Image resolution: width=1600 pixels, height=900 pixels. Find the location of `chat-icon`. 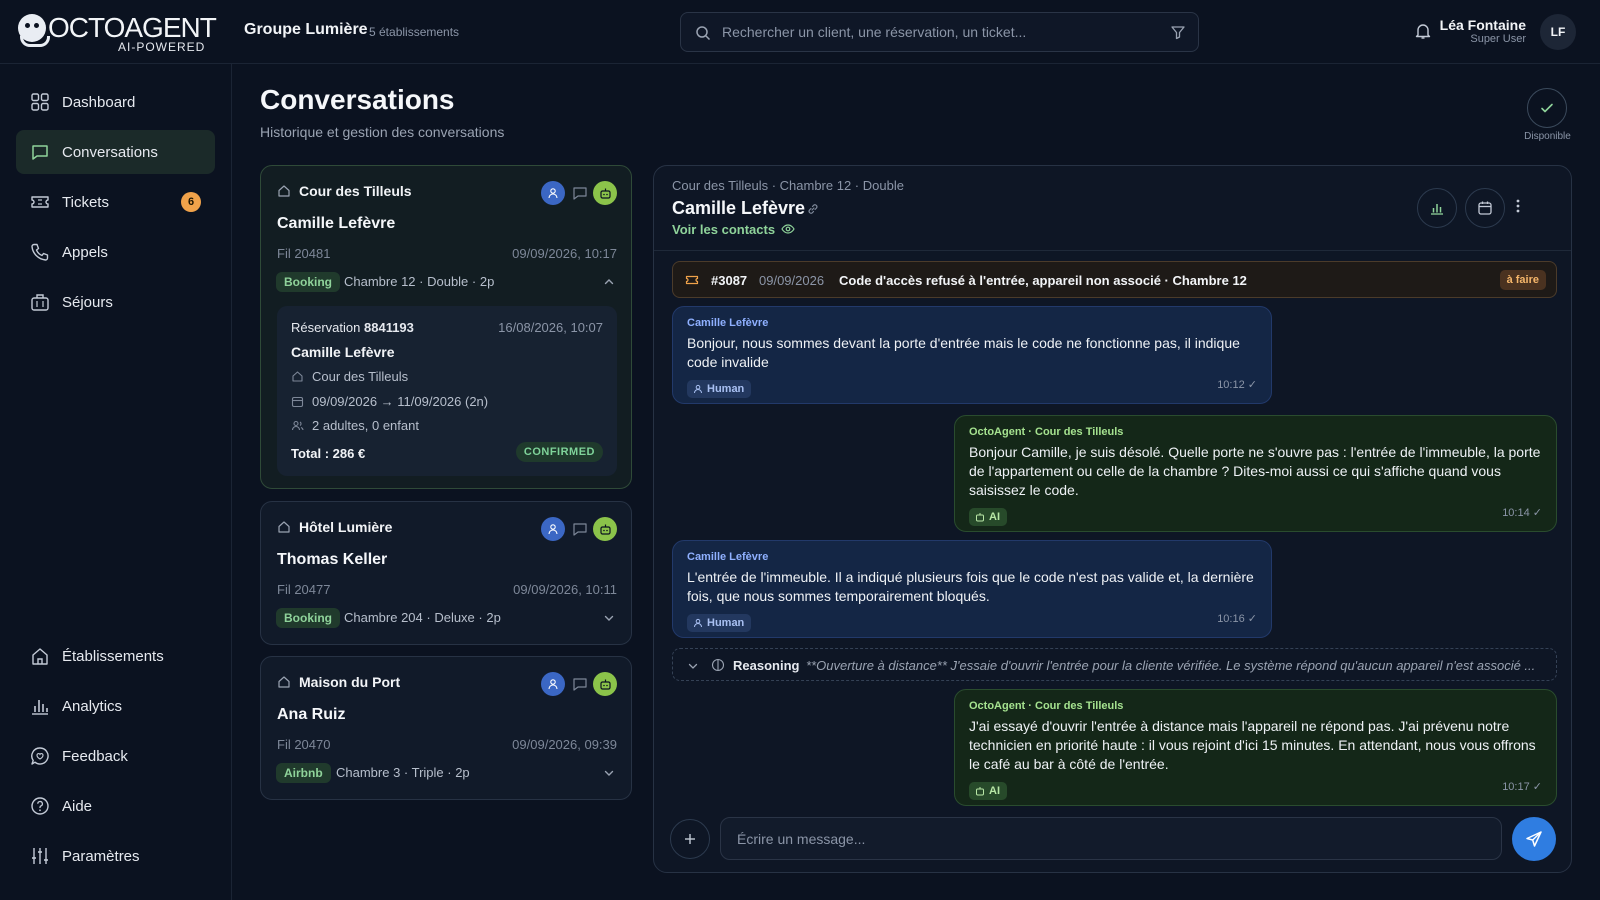

chat-icon is located at coordinates (40, 152).